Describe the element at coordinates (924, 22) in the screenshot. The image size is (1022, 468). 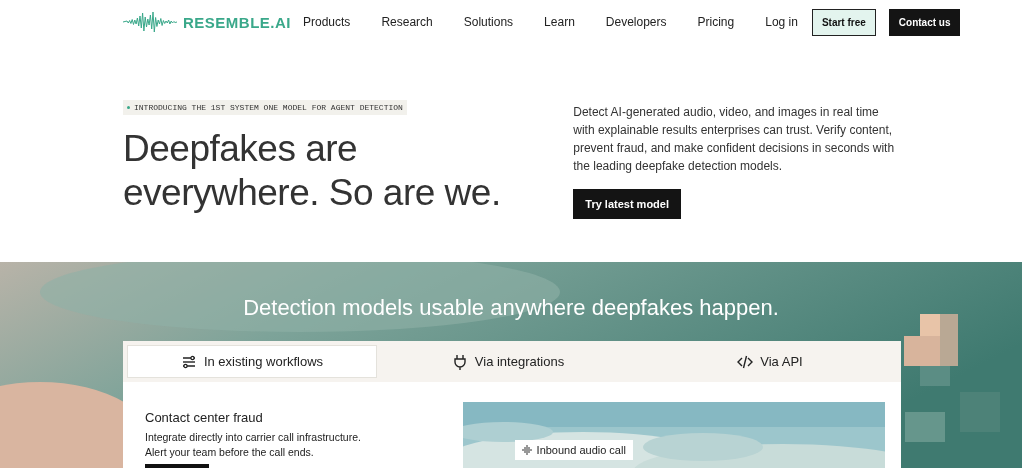
I see `contact-button: Contact us` at that location.